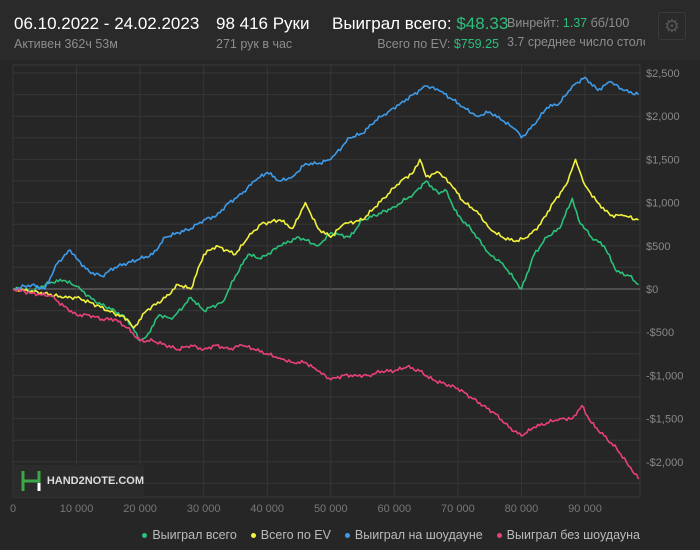 This screenshot has width=700, height=550. What do you see at coordinates (31, 481) in the screenshot?
I see `logo-icon` at bounding box center [31, 481].